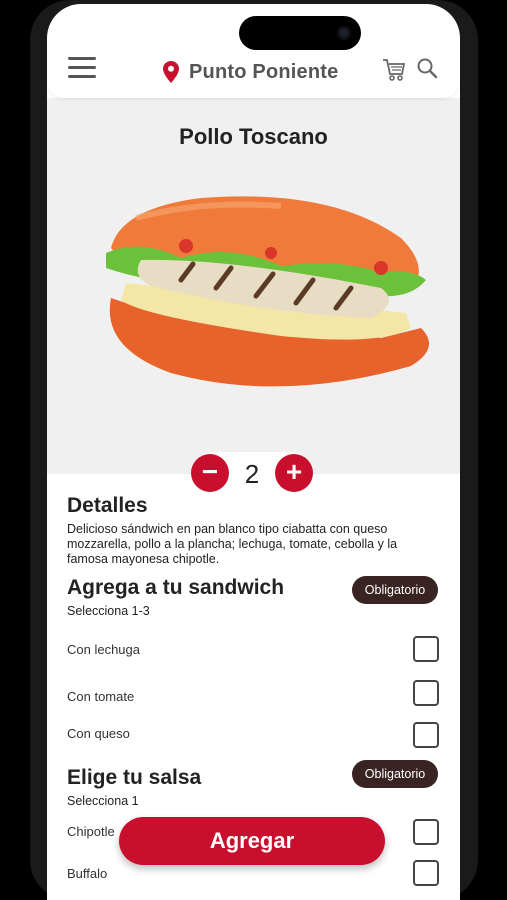 The height and width of the screenshot is (900, 507). What do you see at coordinates (87, 873) in the screenshot?
I see `sauce-option-label: Buffalo` at bounding box center [87, 873].